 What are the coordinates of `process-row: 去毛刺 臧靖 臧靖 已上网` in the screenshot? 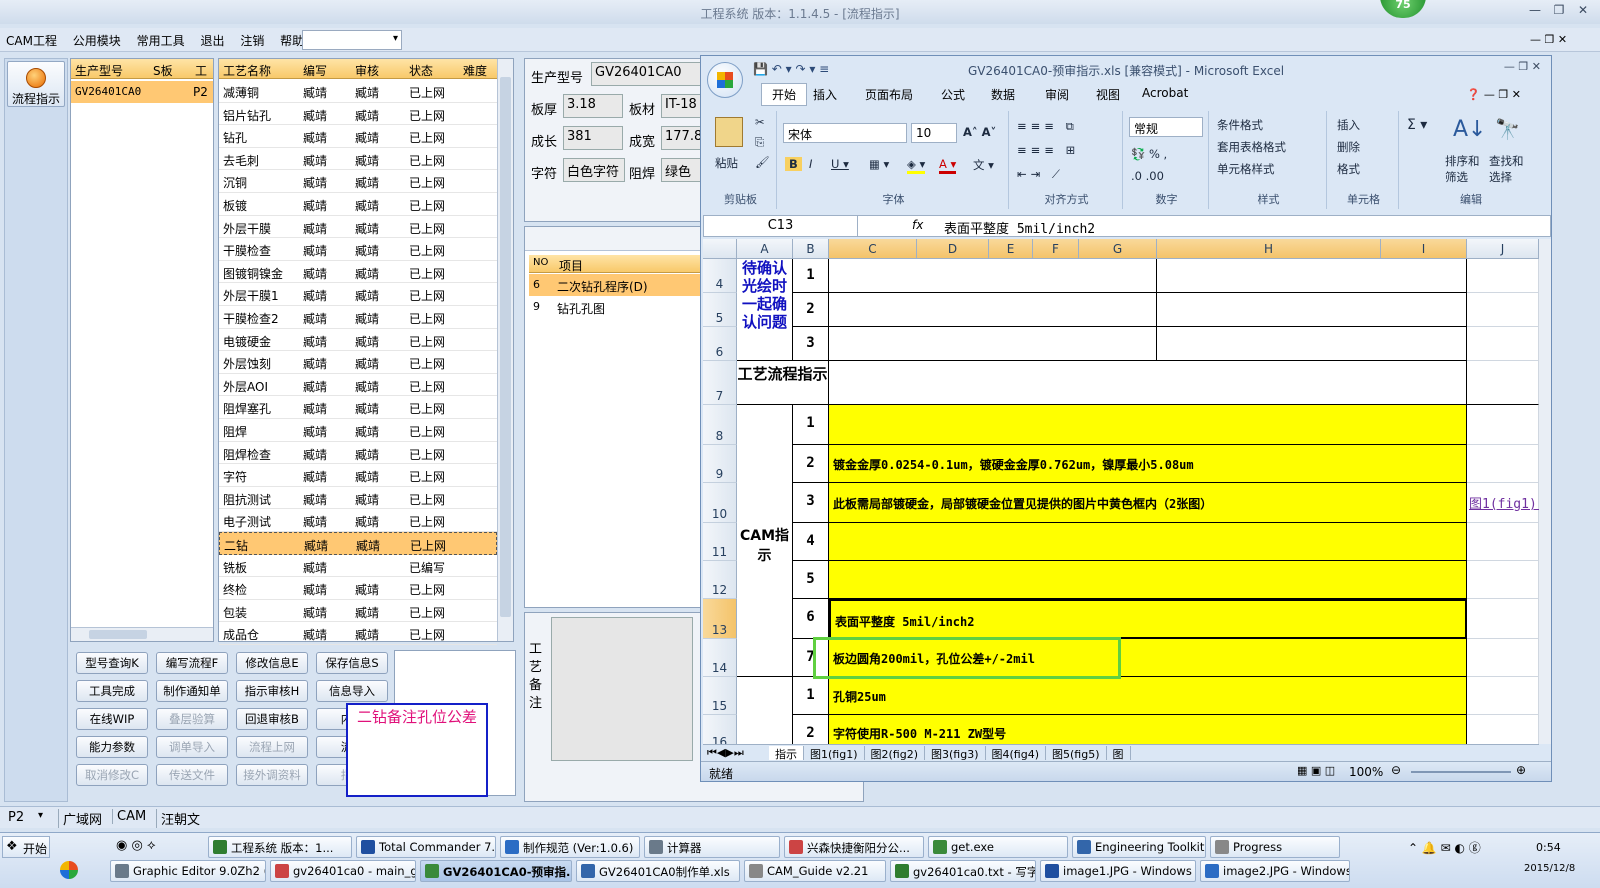 It's located at (358, 159).